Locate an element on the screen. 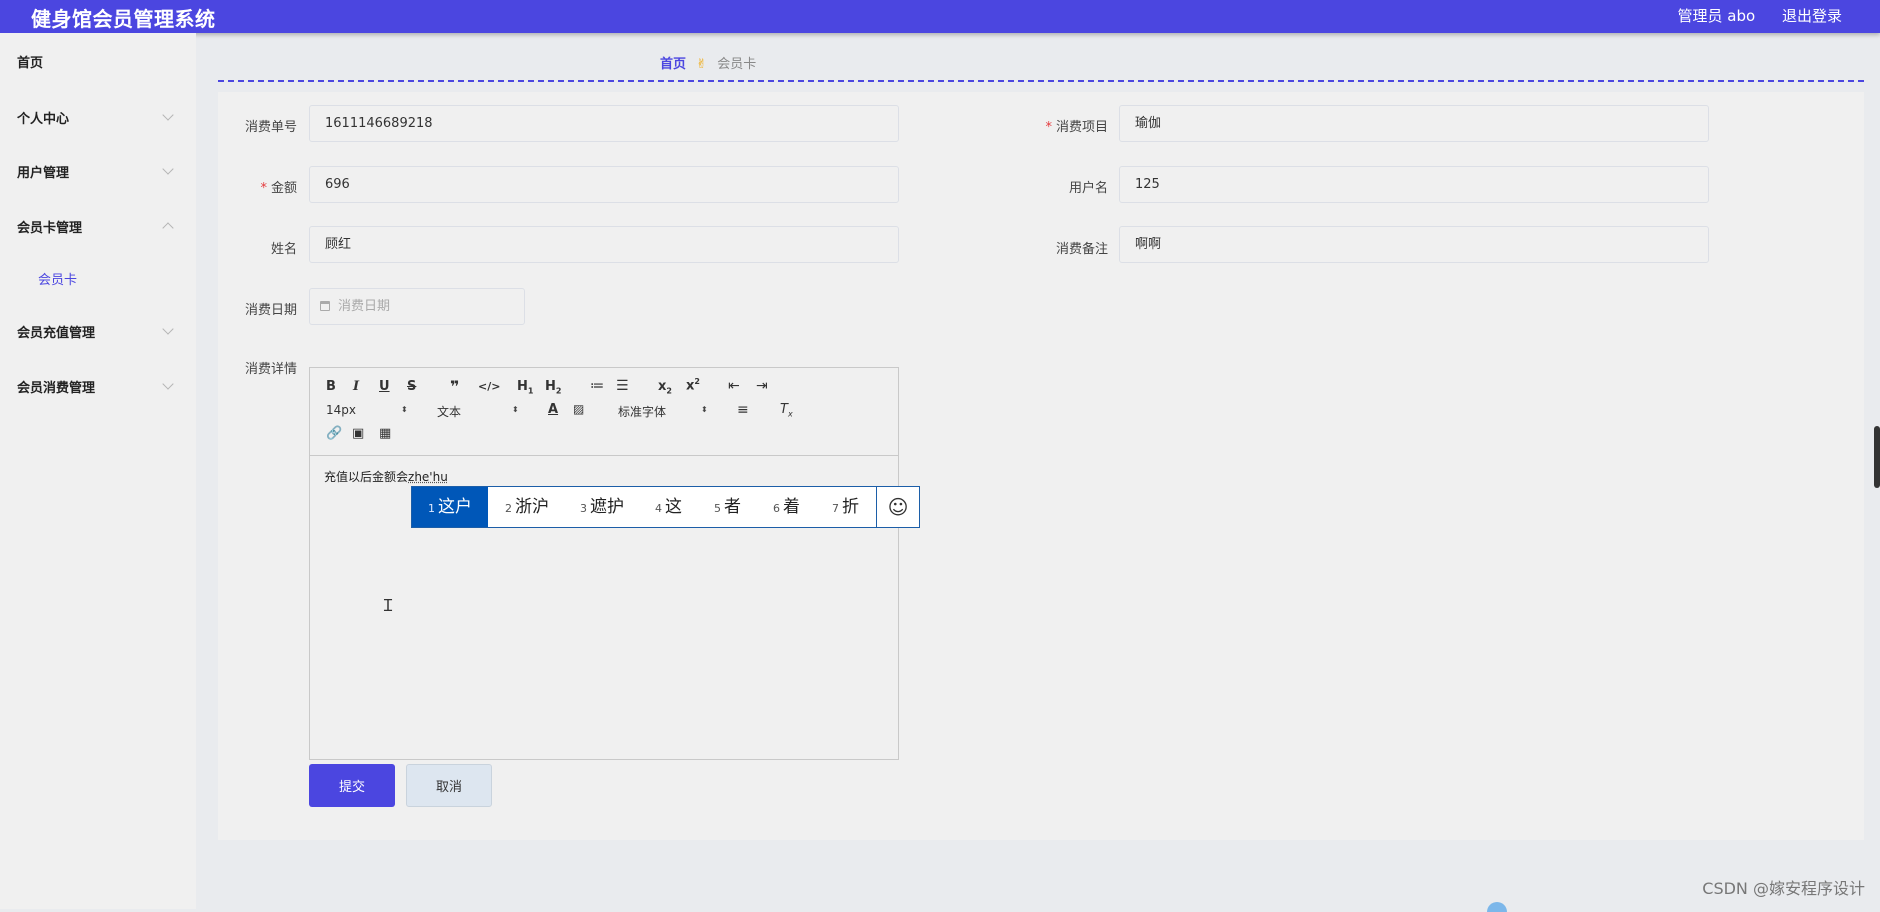 The image size is (1880, 912). sidebar-item-label: 会员卡管理 is located at coordinates (50, 228).